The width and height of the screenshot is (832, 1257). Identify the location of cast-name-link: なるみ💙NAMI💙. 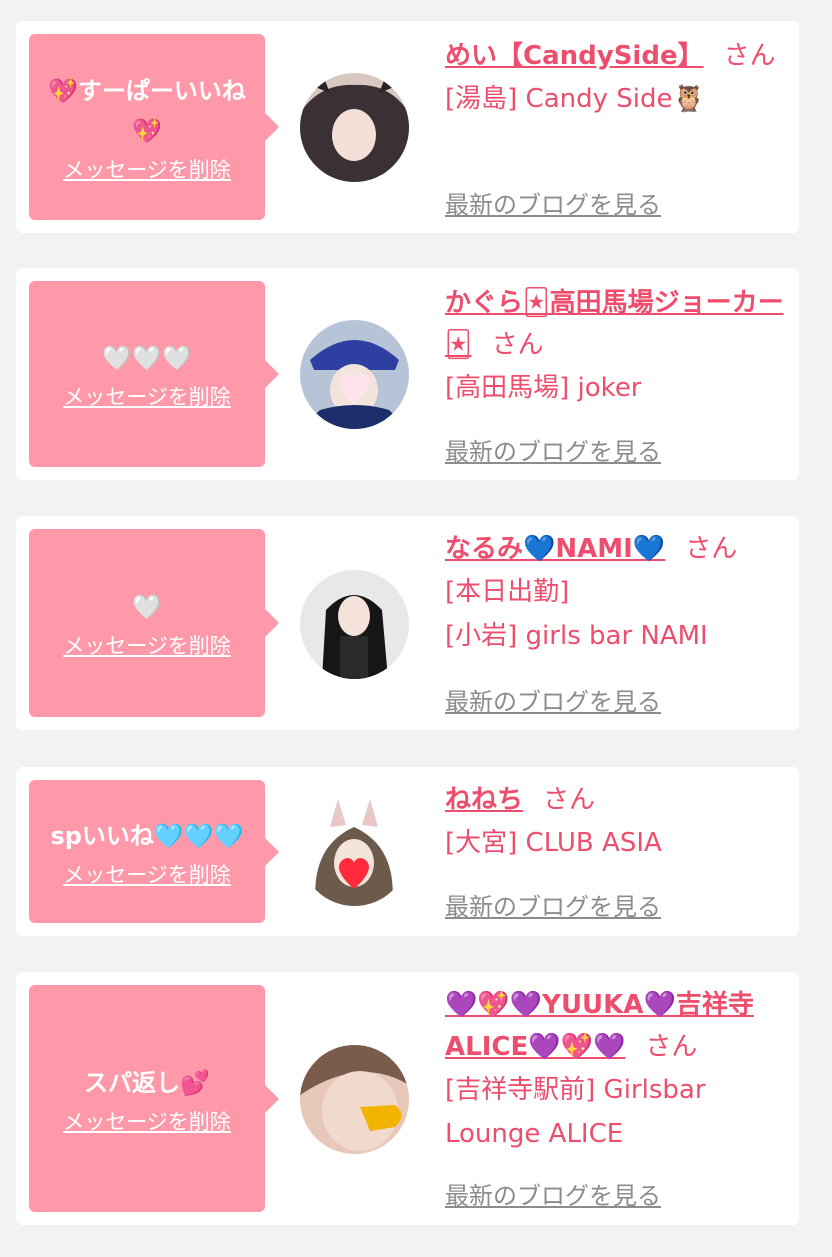
(555, 549).